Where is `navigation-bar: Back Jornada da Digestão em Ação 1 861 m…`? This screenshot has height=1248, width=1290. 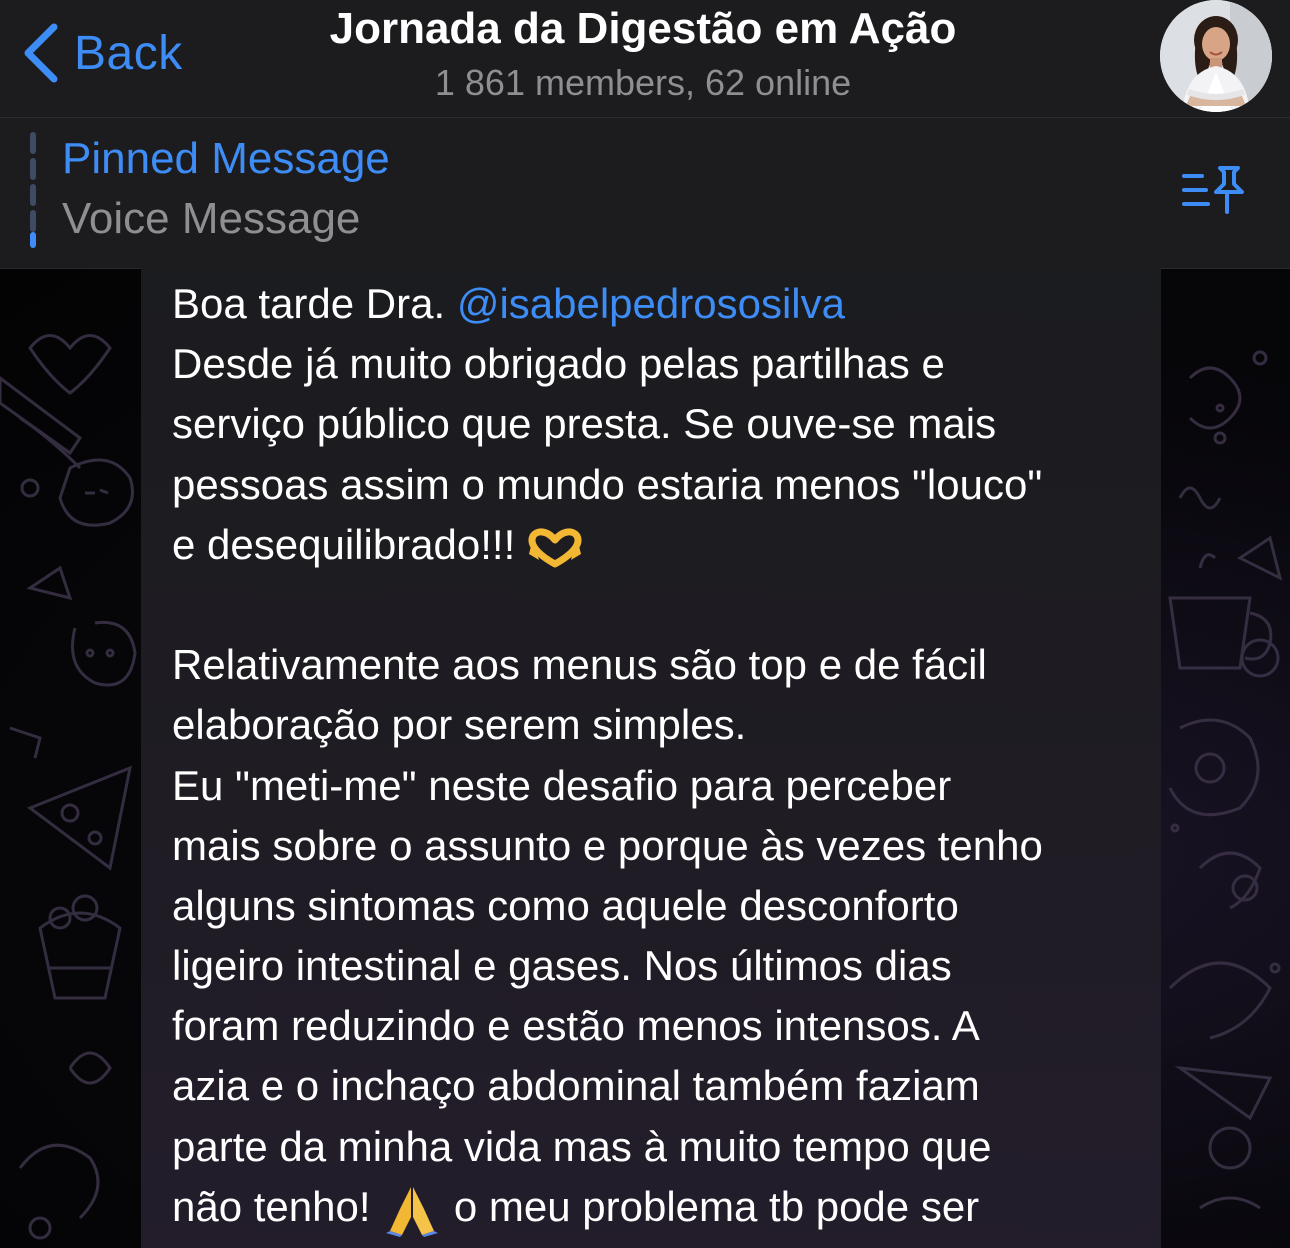
navigation-bar: Back Jornada da Digestão em Ação 1 861 m… is located at coordinates (645, 59).